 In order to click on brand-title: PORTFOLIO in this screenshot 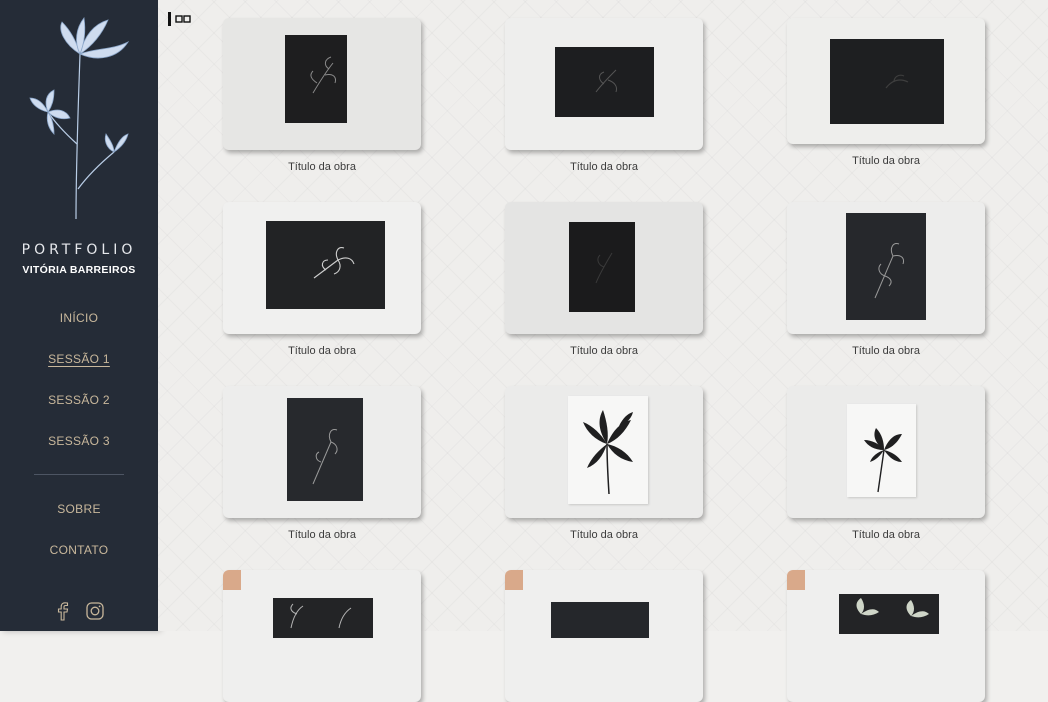, I will do `click(79, 250)`.